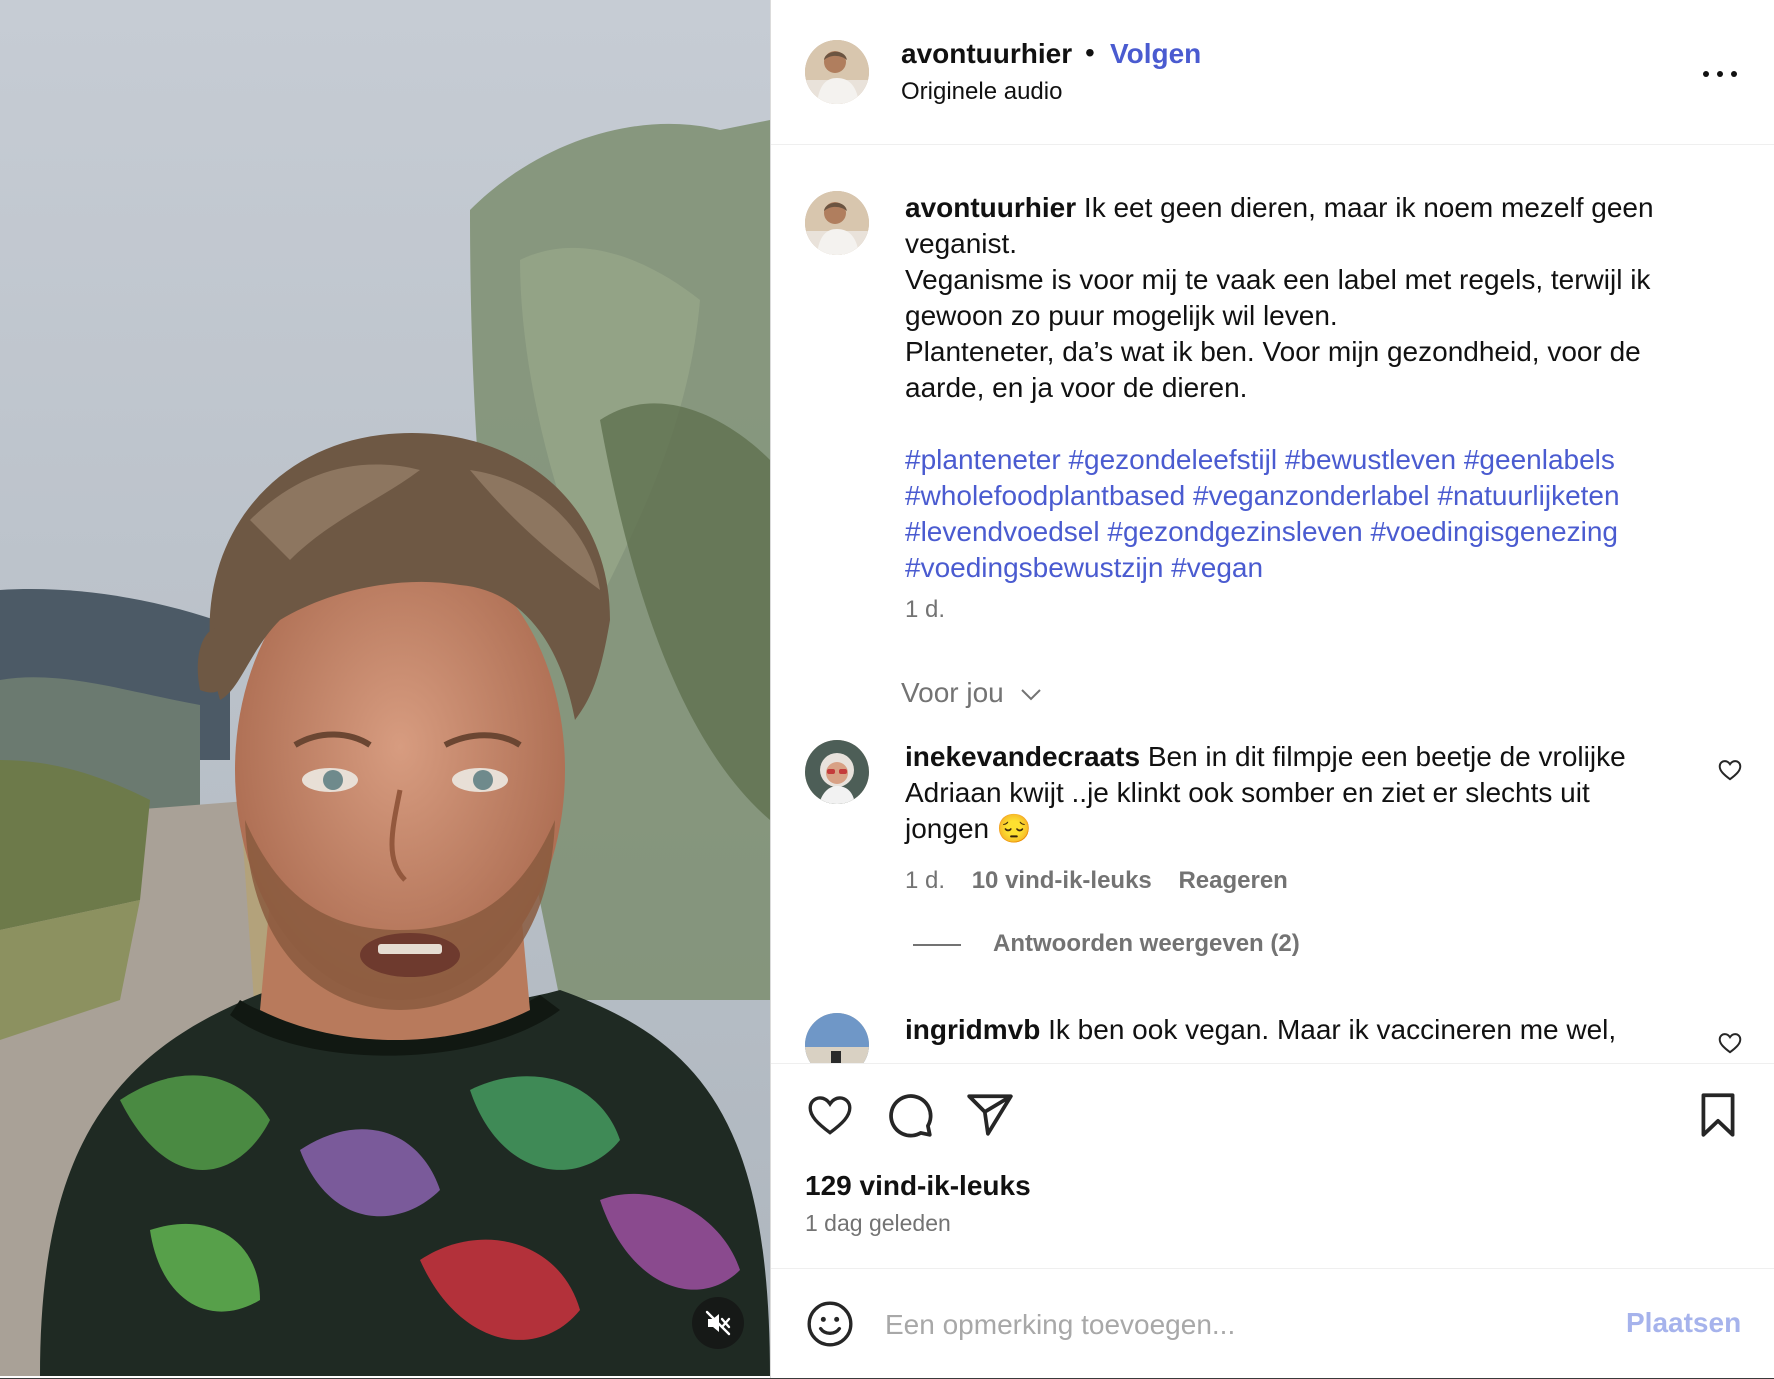  What do you see at coordinates (1022, 756) in the screenshot?
I see `comment-username: inekevandecraats` at bounding box center [1022, 756].